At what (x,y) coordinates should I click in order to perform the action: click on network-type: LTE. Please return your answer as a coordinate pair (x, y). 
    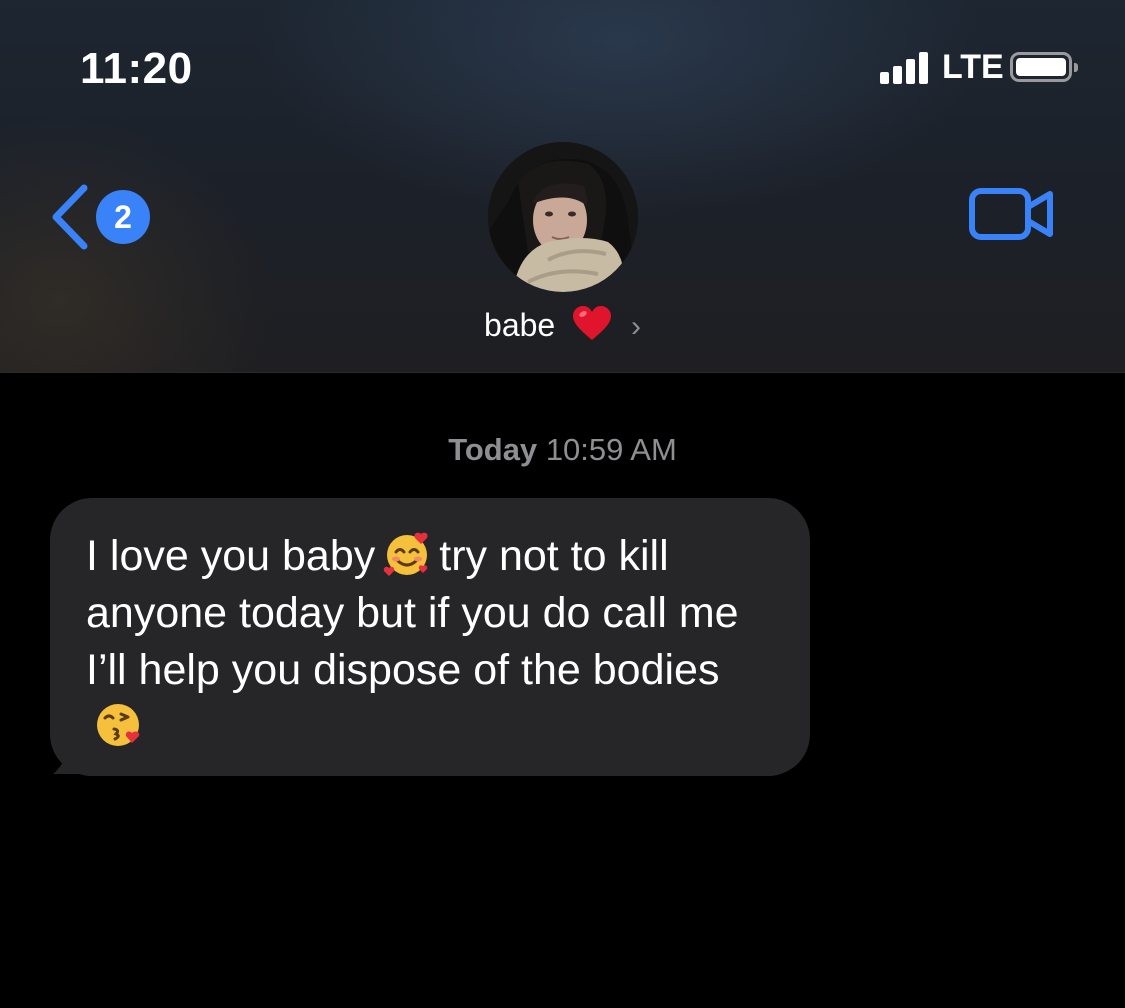
    Looking at the image, I should click on (973, 67).